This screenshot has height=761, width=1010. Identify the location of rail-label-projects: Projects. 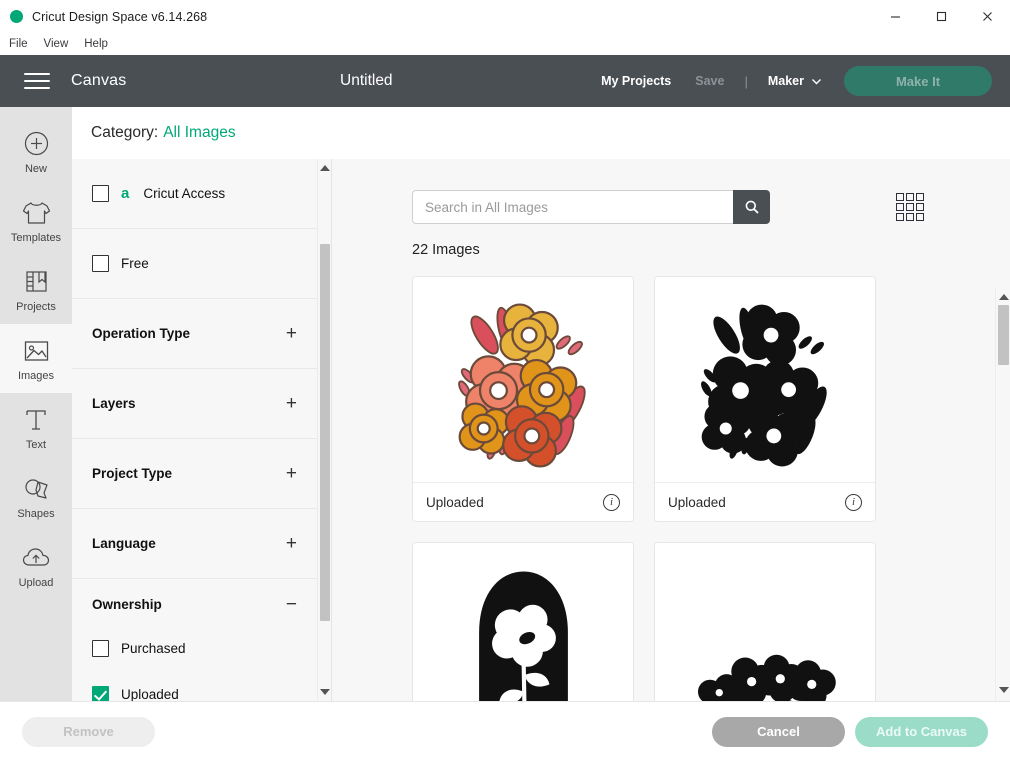
(36, 306).